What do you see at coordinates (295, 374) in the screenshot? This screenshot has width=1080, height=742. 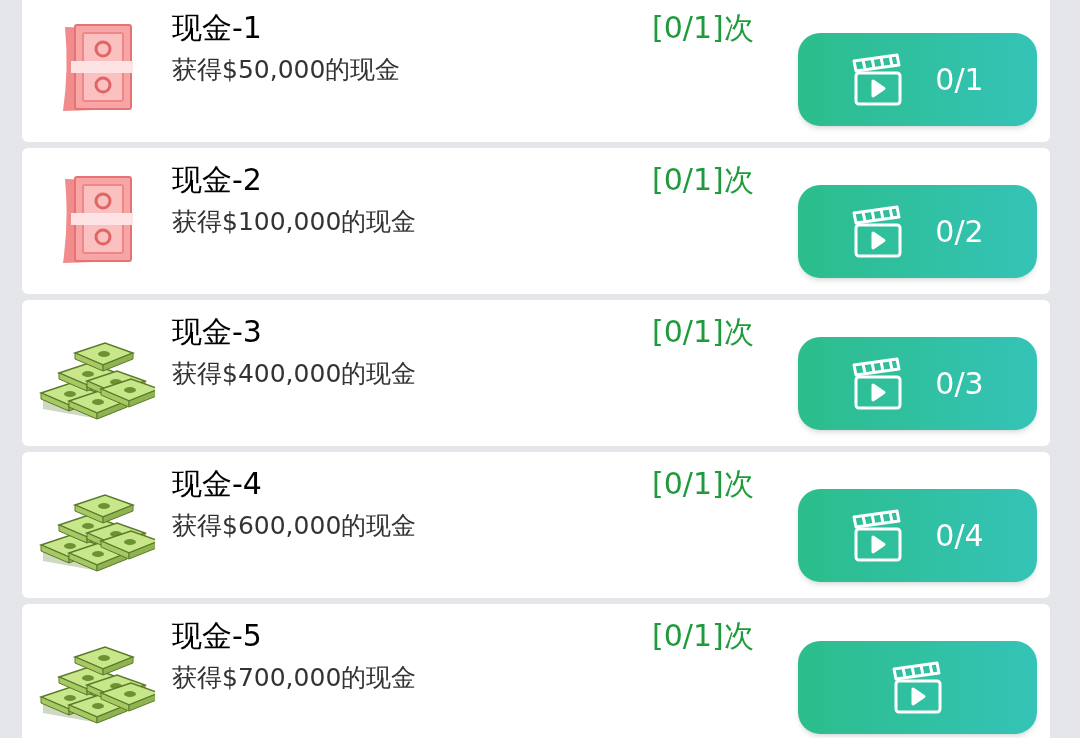 I see `reward-description: 获得$400,000的现金` at bounding box center [295, 374].